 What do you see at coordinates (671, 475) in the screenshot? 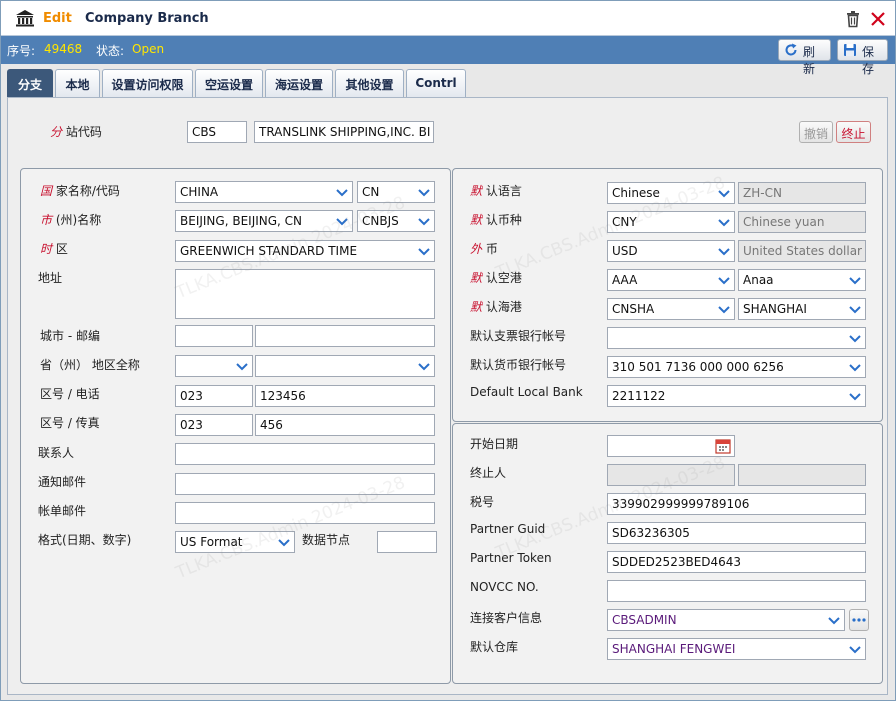
I see `terminator-field` at bounding box center [671, 475].